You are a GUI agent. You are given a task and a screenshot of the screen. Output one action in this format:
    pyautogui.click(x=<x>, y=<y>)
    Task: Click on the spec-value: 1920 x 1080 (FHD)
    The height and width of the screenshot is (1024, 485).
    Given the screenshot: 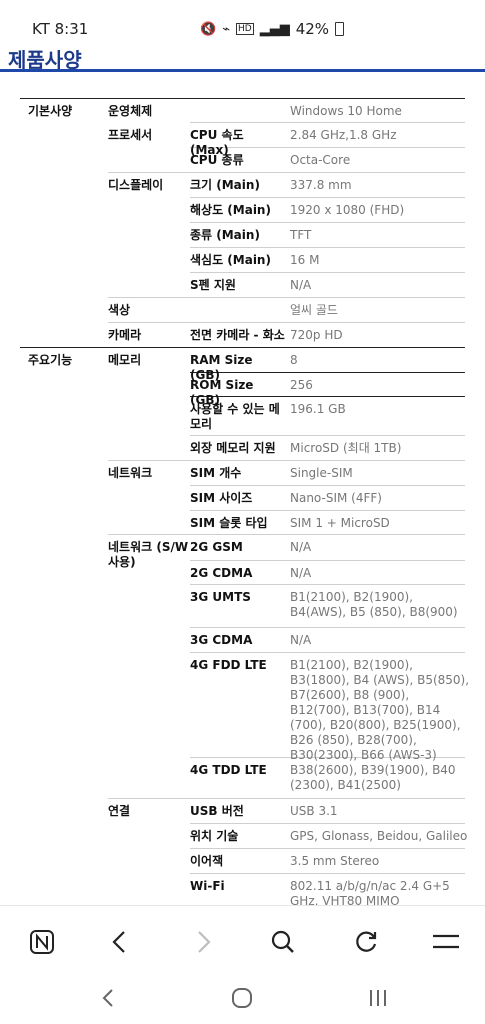 What is the action you would take?
    pyautogui.click(x=347, y=210)
    